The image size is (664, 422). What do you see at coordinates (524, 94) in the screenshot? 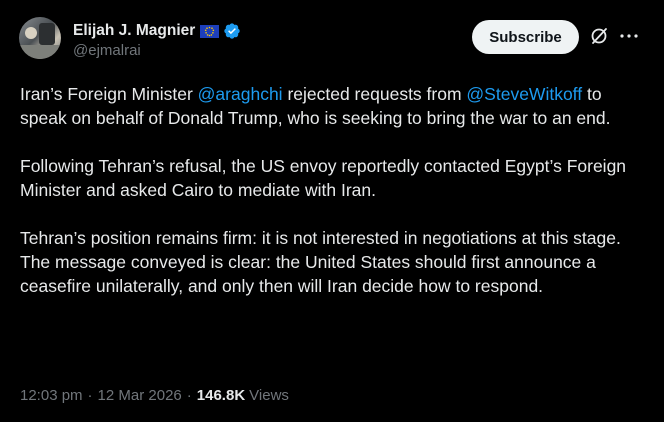
I see `mention-link: @SteveWitkoff` at bounding box center [524, 94].